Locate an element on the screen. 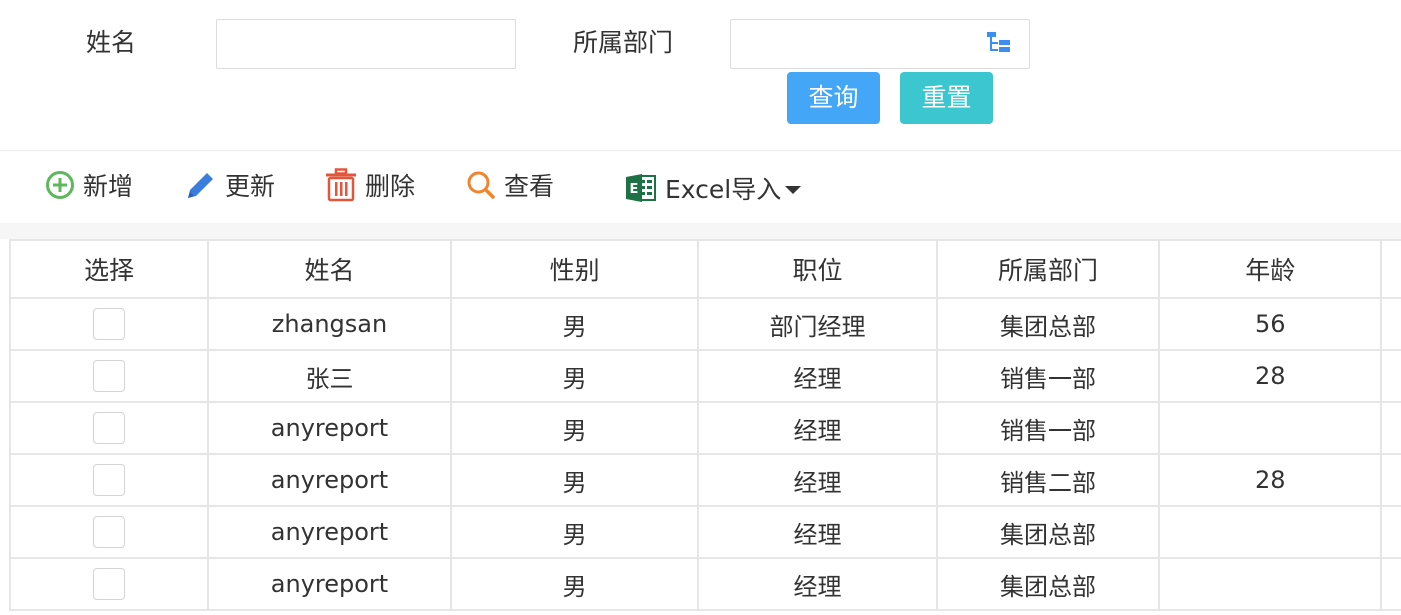 This screenshot has height=615, width=1401. col-header-select: 选择 is located at coordinates (109, 269).